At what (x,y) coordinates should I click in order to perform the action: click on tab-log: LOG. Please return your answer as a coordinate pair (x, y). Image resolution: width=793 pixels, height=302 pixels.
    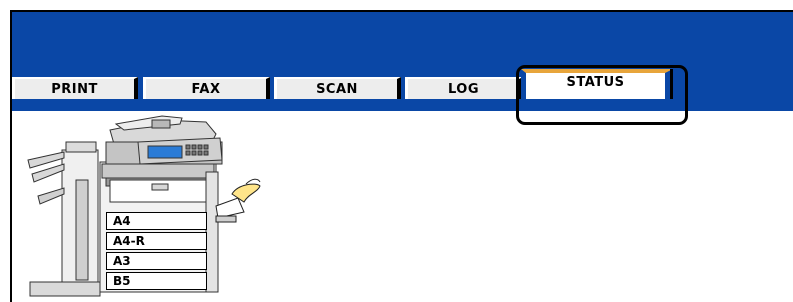
    Looking at the image, I should click on (464, 88).